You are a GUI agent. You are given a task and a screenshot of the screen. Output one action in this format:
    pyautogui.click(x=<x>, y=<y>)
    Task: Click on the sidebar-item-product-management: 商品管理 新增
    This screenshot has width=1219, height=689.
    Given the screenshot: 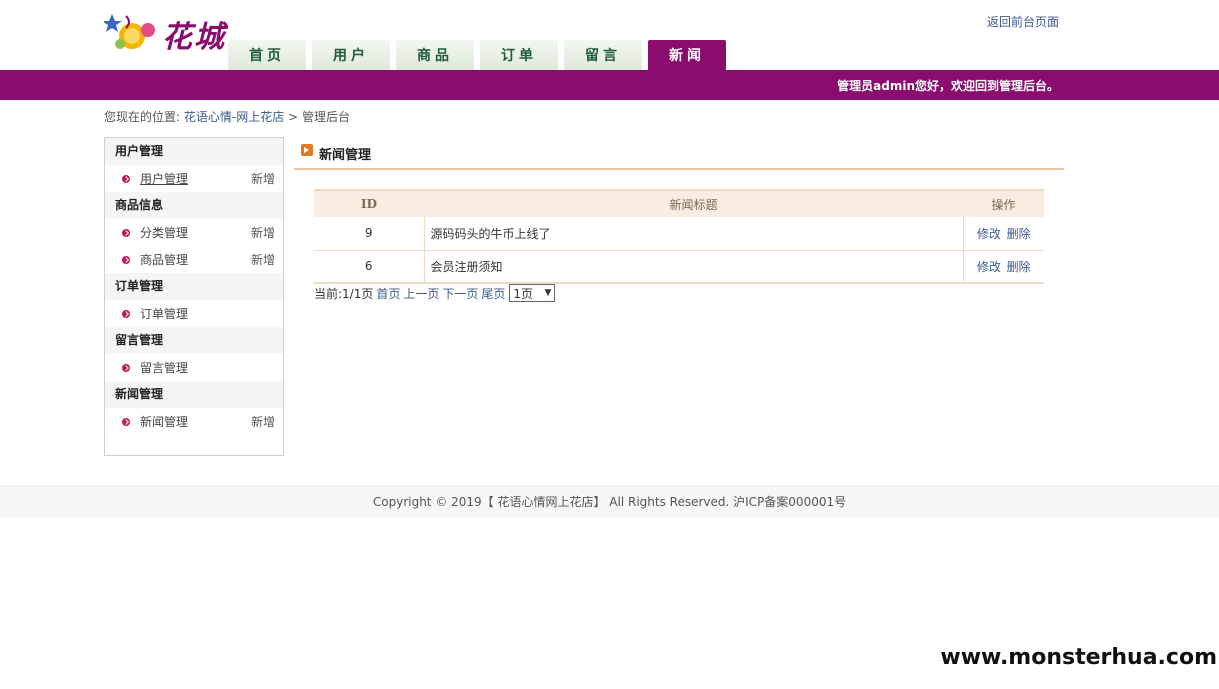 What is the action you would take?
    pyautogui.click(x=194, y=259)
    